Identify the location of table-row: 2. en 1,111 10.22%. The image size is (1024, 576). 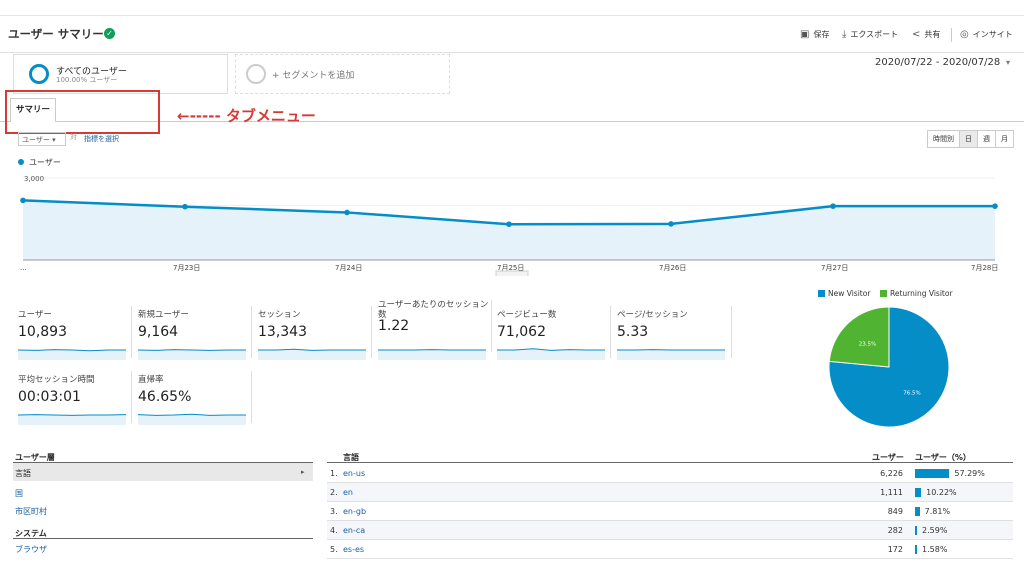
(670, 492).